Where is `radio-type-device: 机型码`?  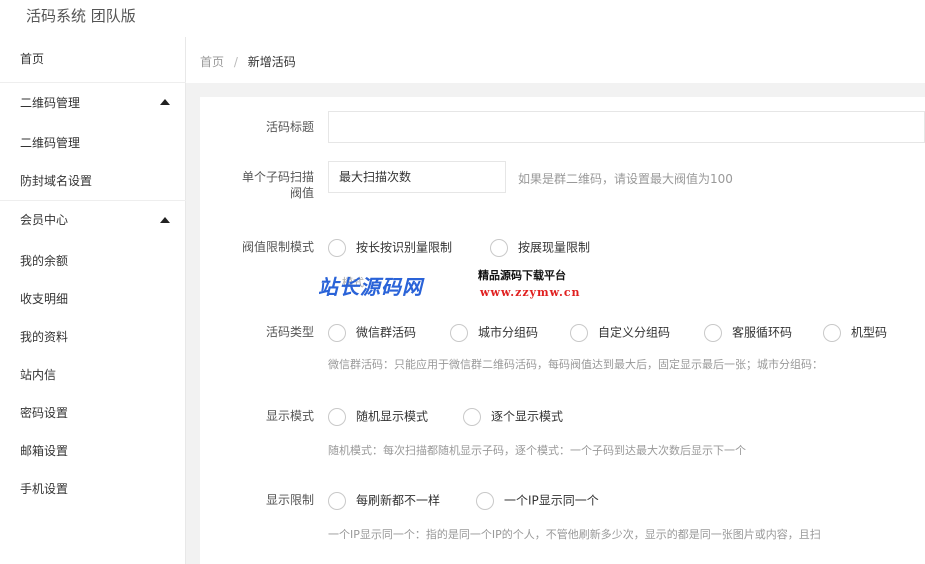
radio-type-device: 机型码 is located at coordinates (855, 332).